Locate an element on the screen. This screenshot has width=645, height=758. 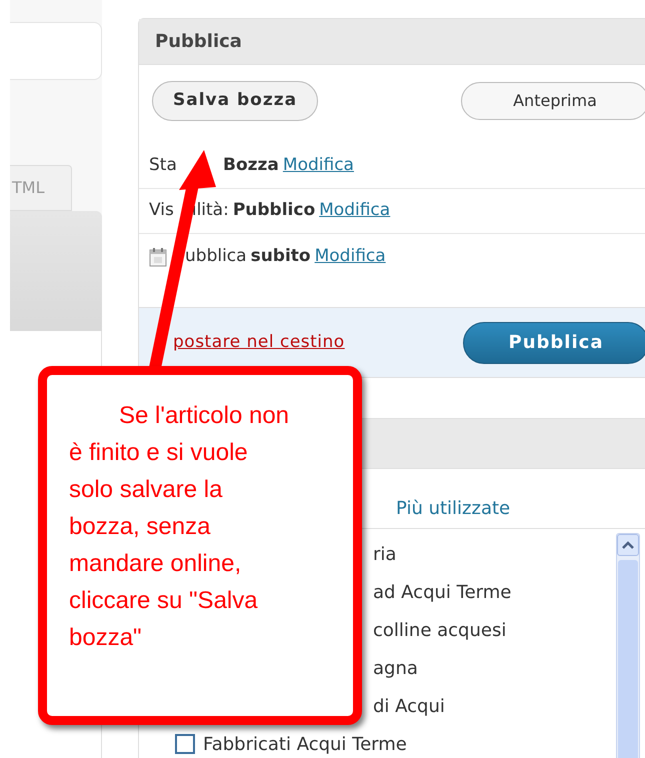
category-label: Fabbricati Acqui Terme is located at coordinates (305, 744).